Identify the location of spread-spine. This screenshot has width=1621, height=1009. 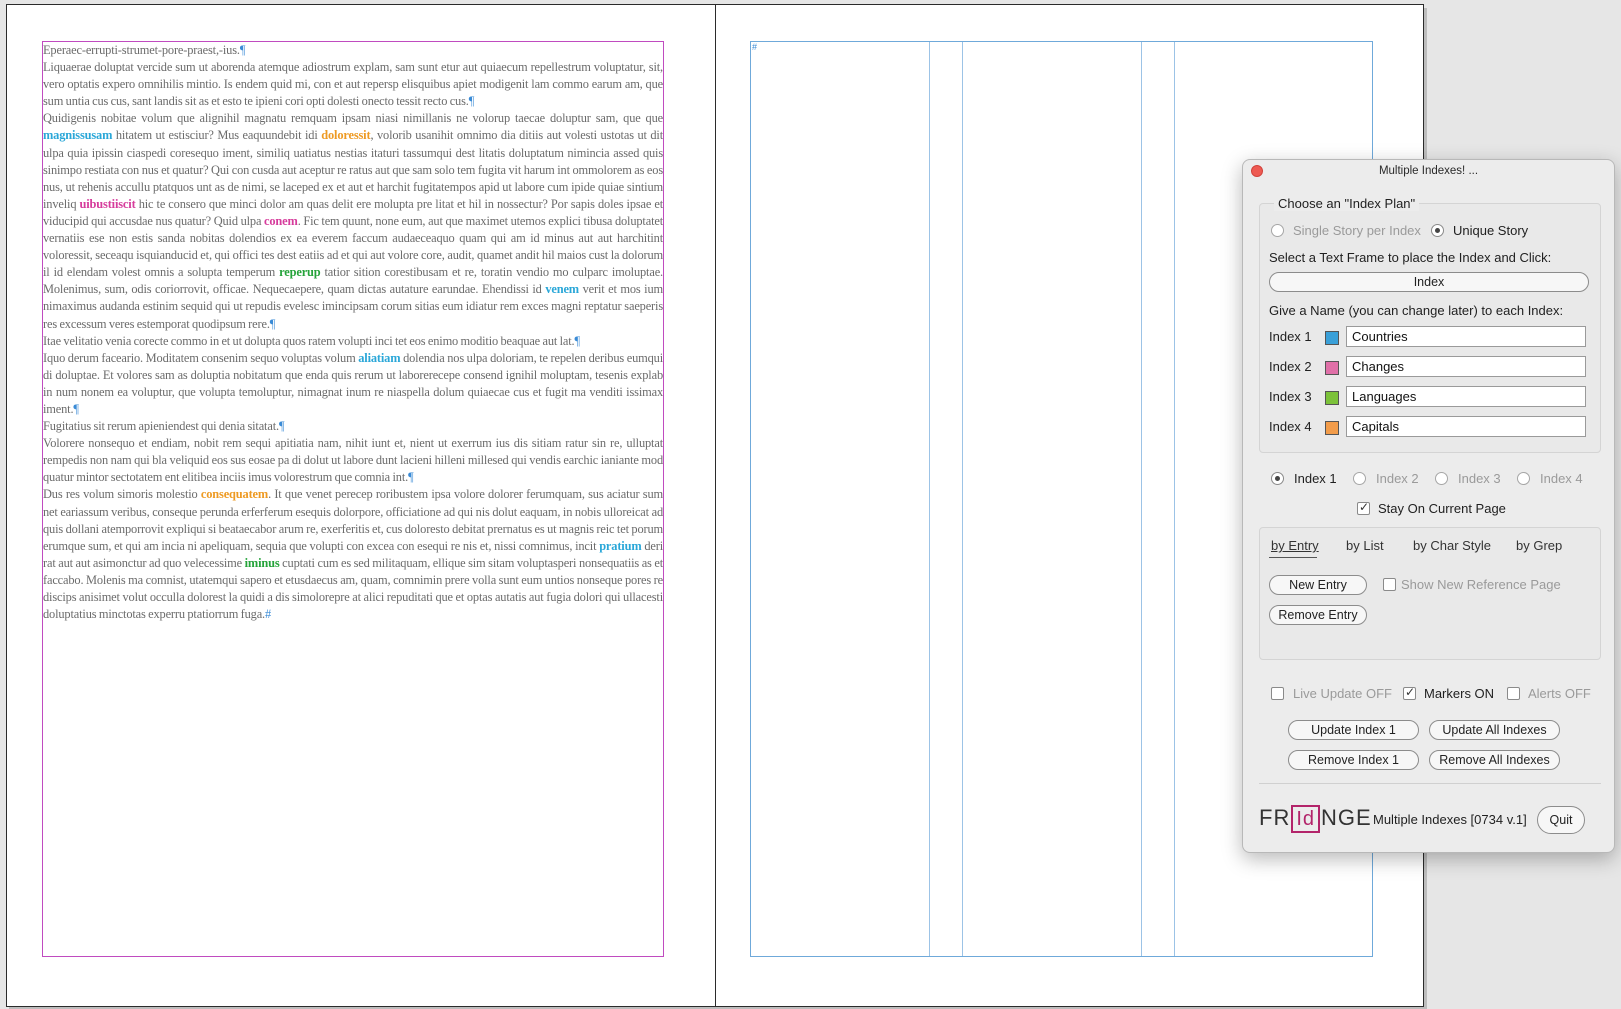
(715, 505).